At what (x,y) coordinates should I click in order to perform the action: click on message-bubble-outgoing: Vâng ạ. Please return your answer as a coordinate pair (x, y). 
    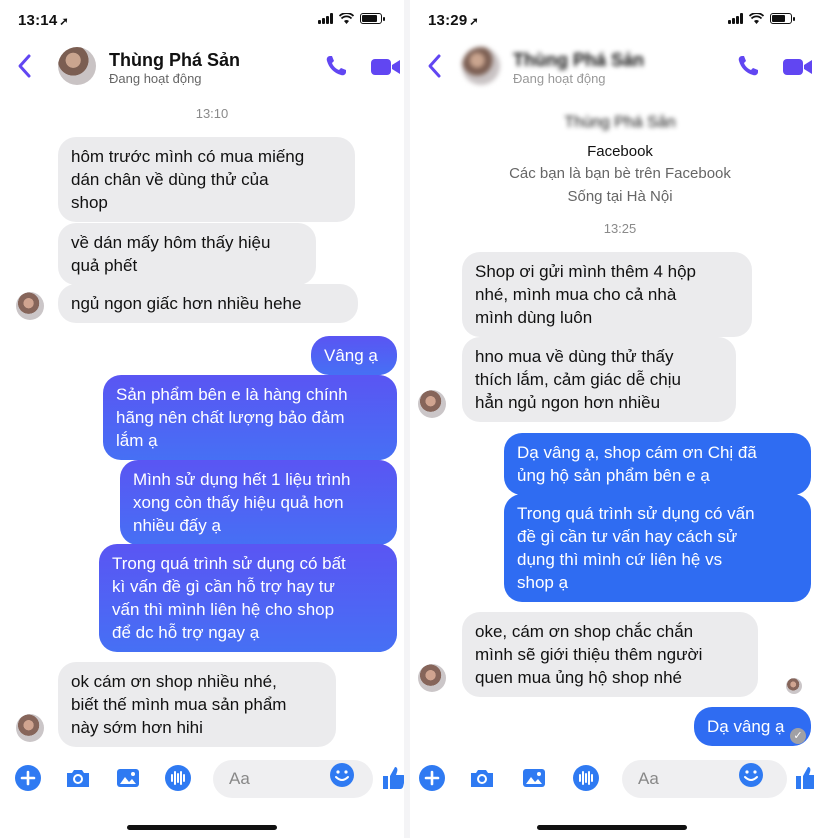
    Looking at the image, I should click on (354, 355).